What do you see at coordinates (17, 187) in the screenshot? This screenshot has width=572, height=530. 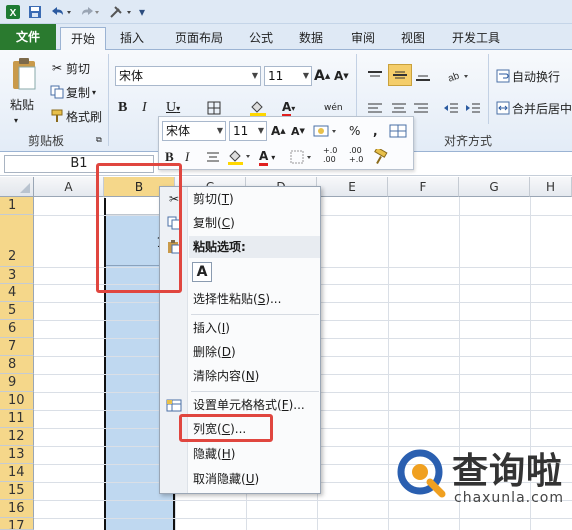 I see `select-all-corner` at bounding box center [17, 187].